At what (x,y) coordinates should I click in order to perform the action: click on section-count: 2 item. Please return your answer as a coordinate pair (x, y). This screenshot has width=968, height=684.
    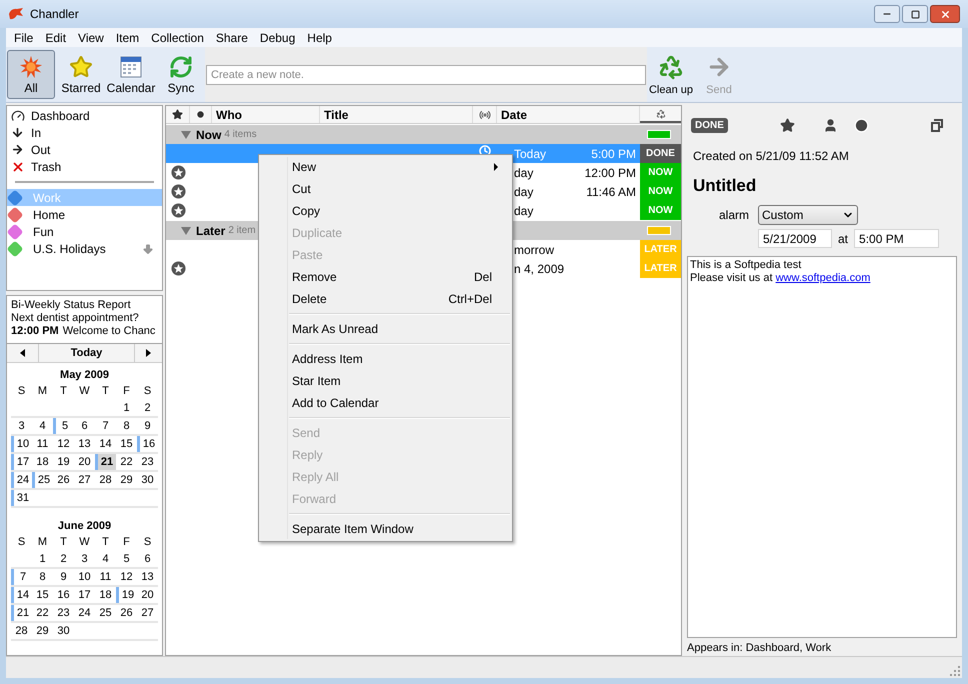
    Looking at the image, I should click on (242, 231).